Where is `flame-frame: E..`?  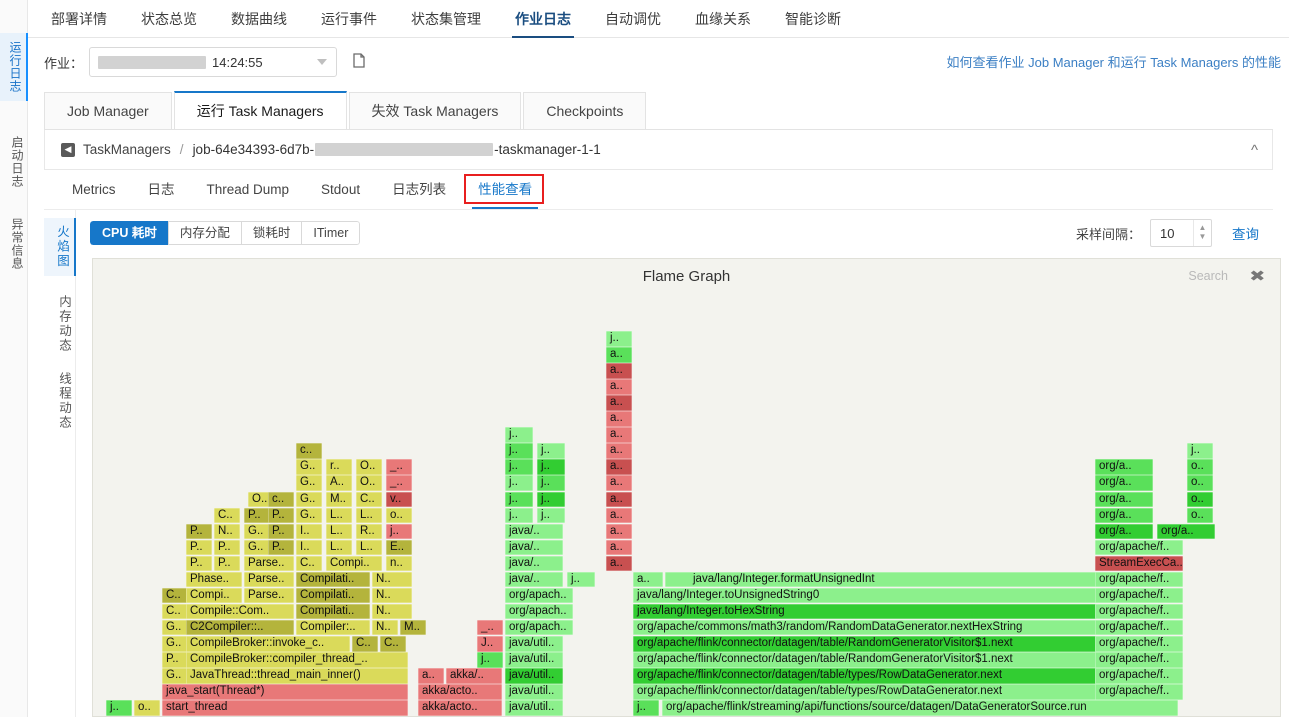
flame-frame: E.. is located at coordinates (399, 547).